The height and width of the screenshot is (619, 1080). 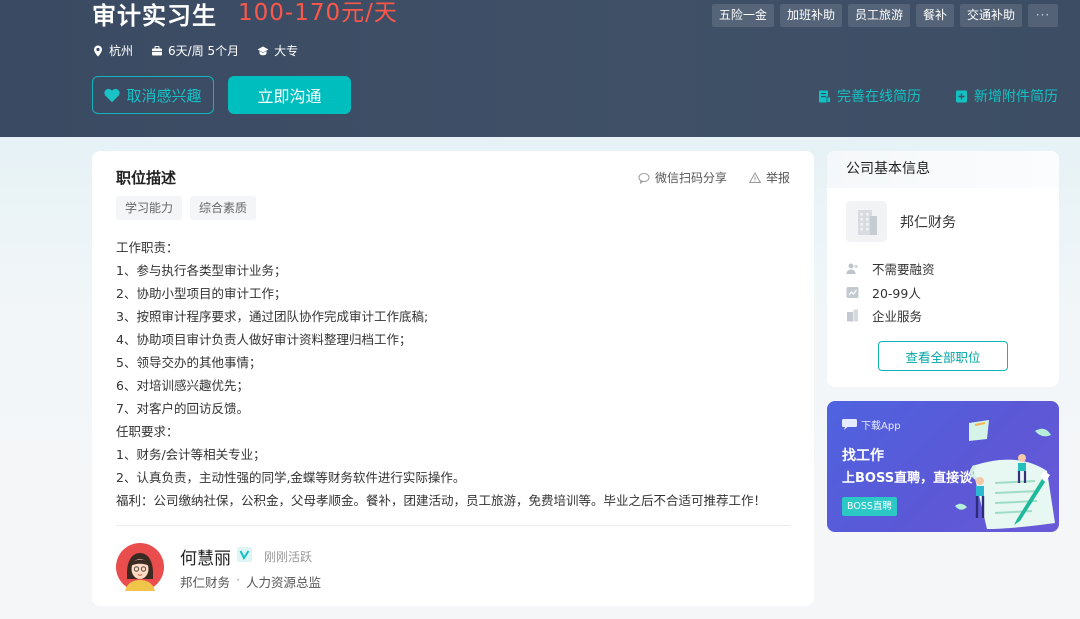 What do you see at coordinates (186, 208) in the screenshot?
I see `skill-tags: 学习能力 综合素质` at bounding box center [186, 208].